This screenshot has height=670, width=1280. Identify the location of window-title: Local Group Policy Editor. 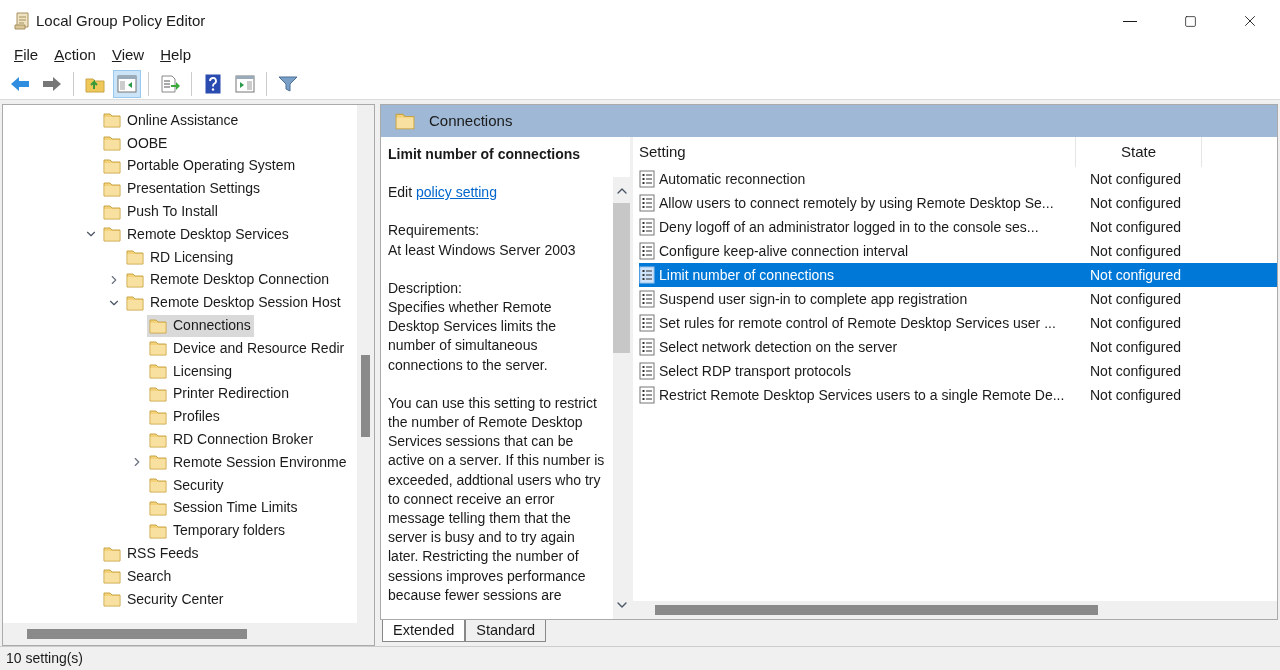
(121, 20).